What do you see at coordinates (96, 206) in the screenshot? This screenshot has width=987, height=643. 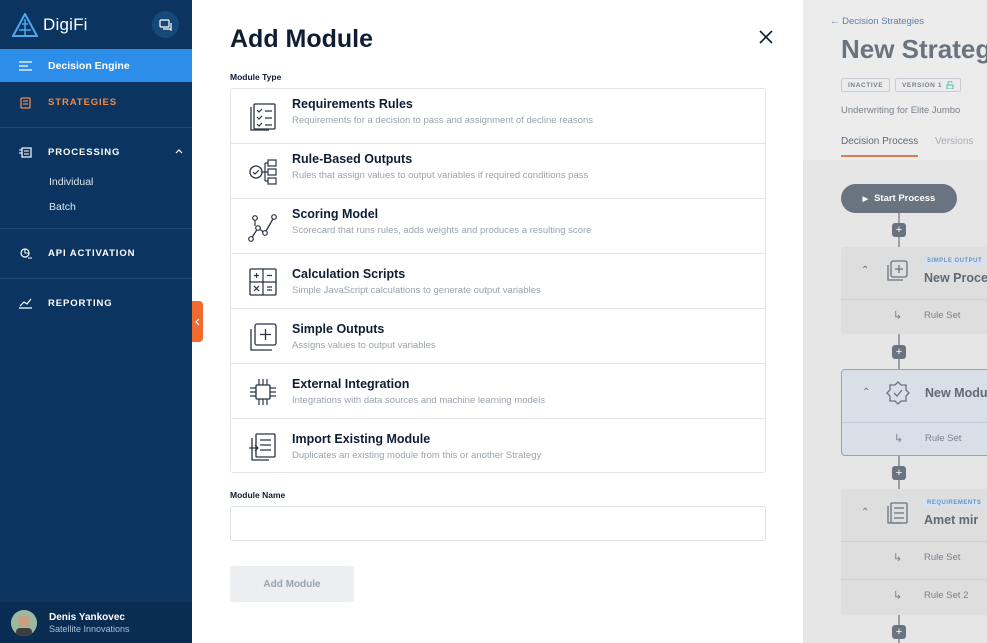 I see `nav-batch: Batch` at bounding box center [96, 206].